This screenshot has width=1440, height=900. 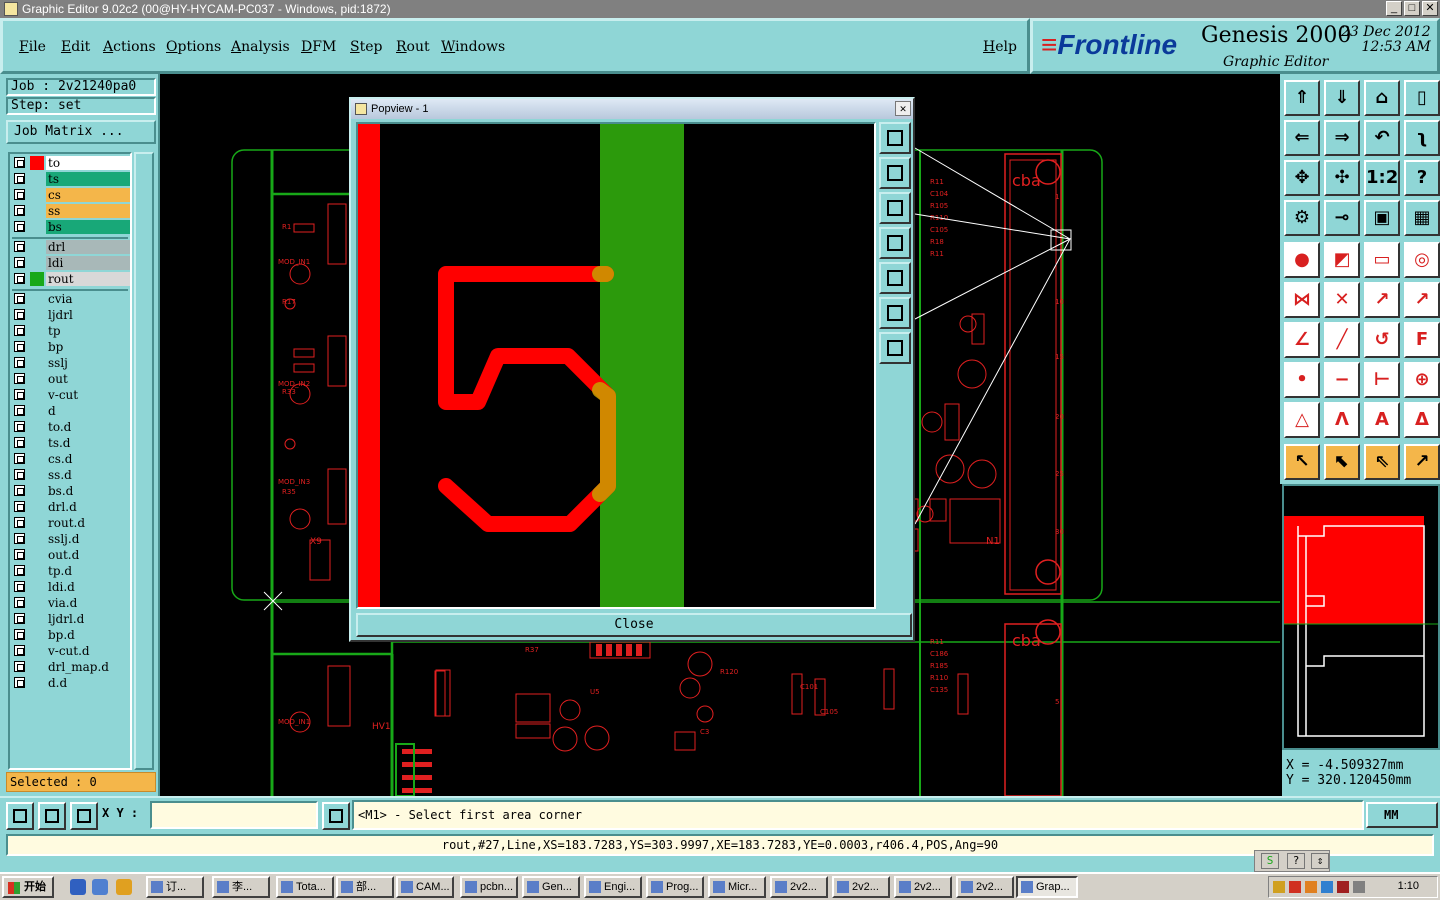 I want to click on layer-row: ldi, so click(x=71, y=263).